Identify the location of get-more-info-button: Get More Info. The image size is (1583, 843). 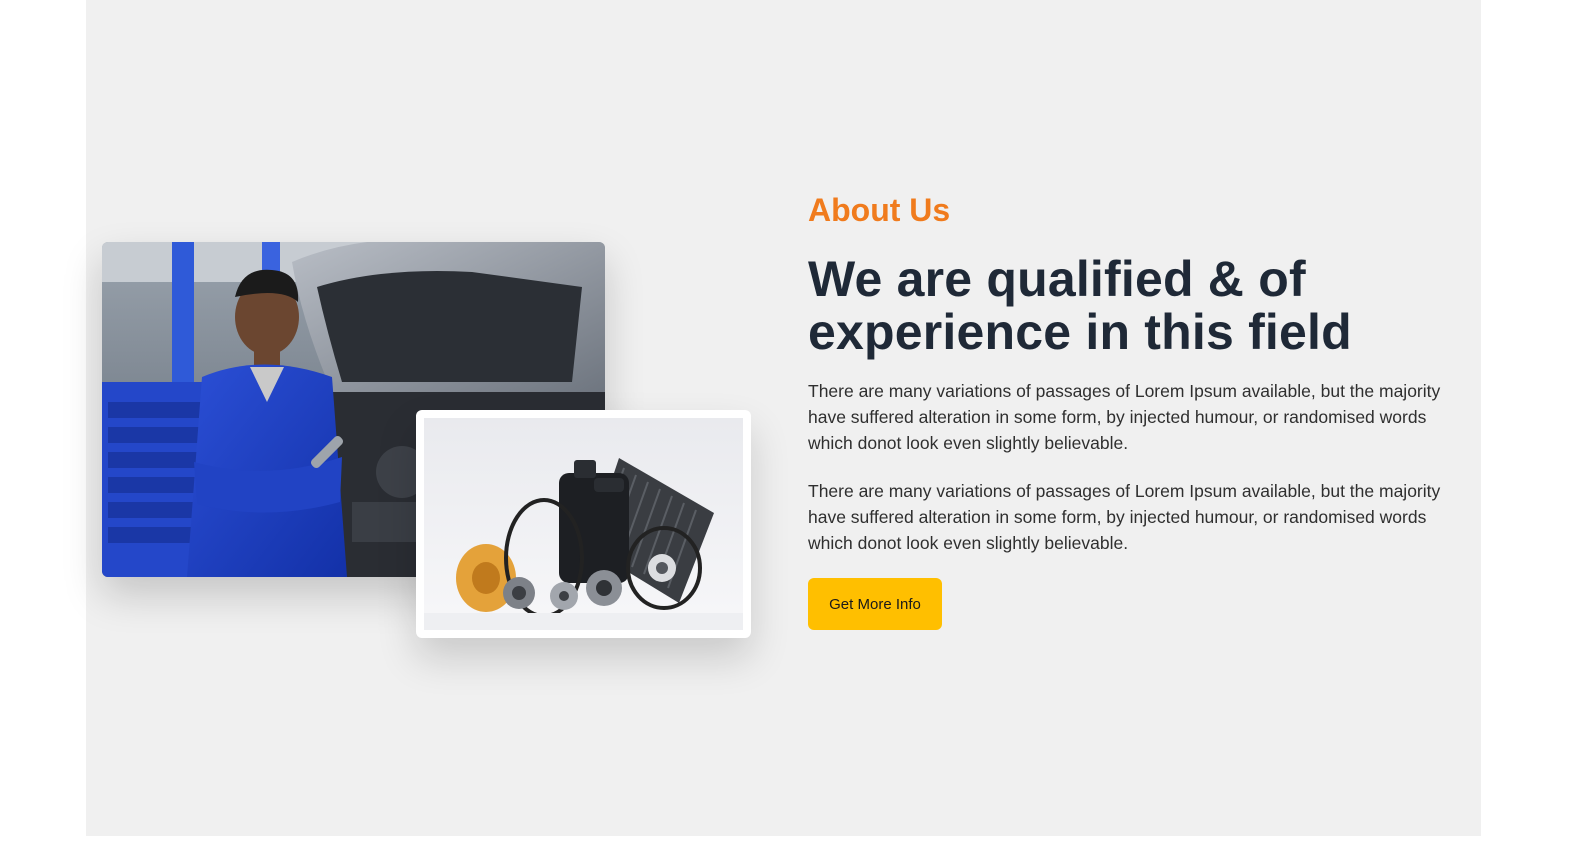
(875, 604).